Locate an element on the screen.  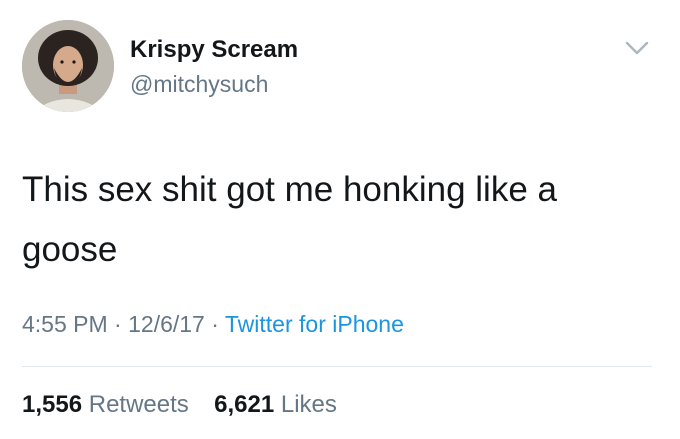
retweets-label: Retweets is located at coordinates (138, 404).